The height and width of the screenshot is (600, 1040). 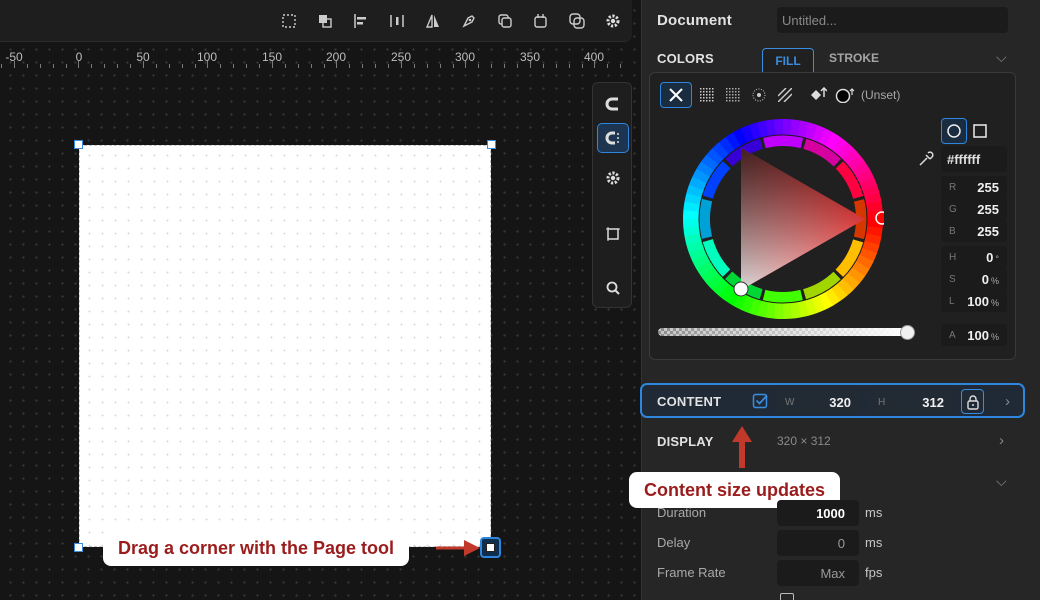 What do you see at coordinates (689, 401) in the screenshot?
I see `content-label: CONTENT` at bounding box center [689, 401].